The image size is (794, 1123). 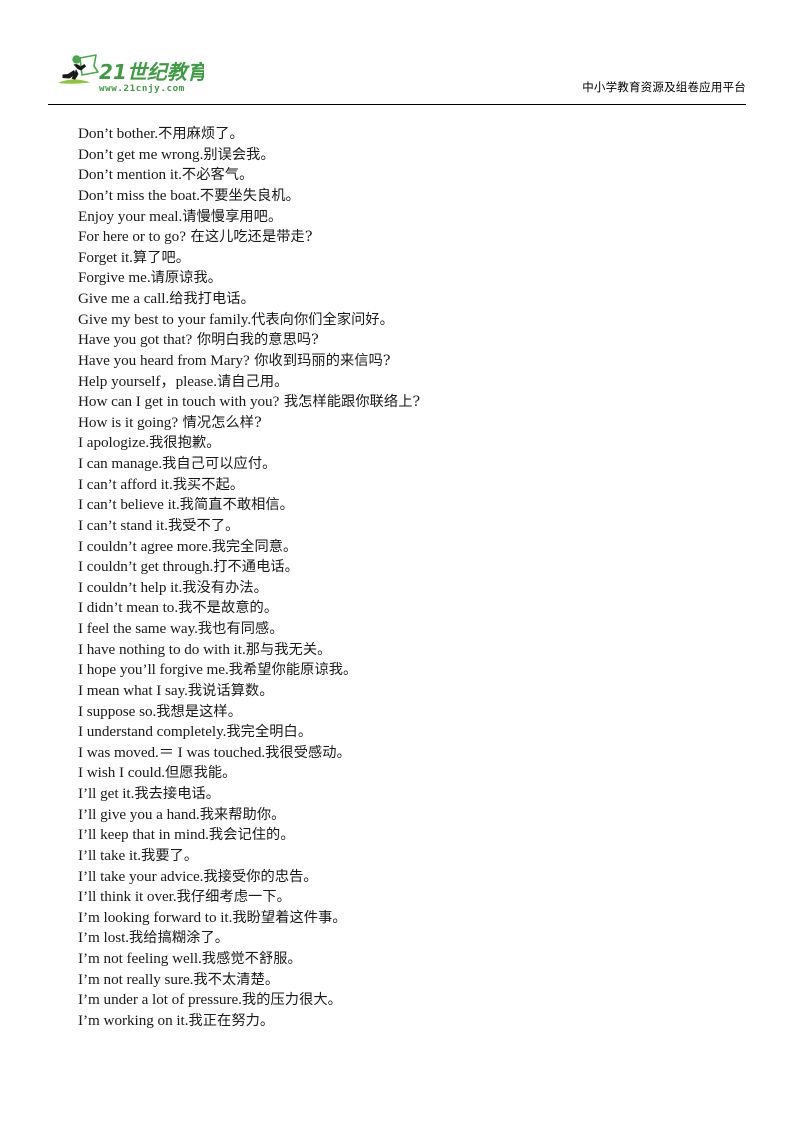 What do you see at coordinates (219, 464) in the screenshot?
I see `phrase-chinese: 我自己可以应付。` at bounding box center [219, 464].